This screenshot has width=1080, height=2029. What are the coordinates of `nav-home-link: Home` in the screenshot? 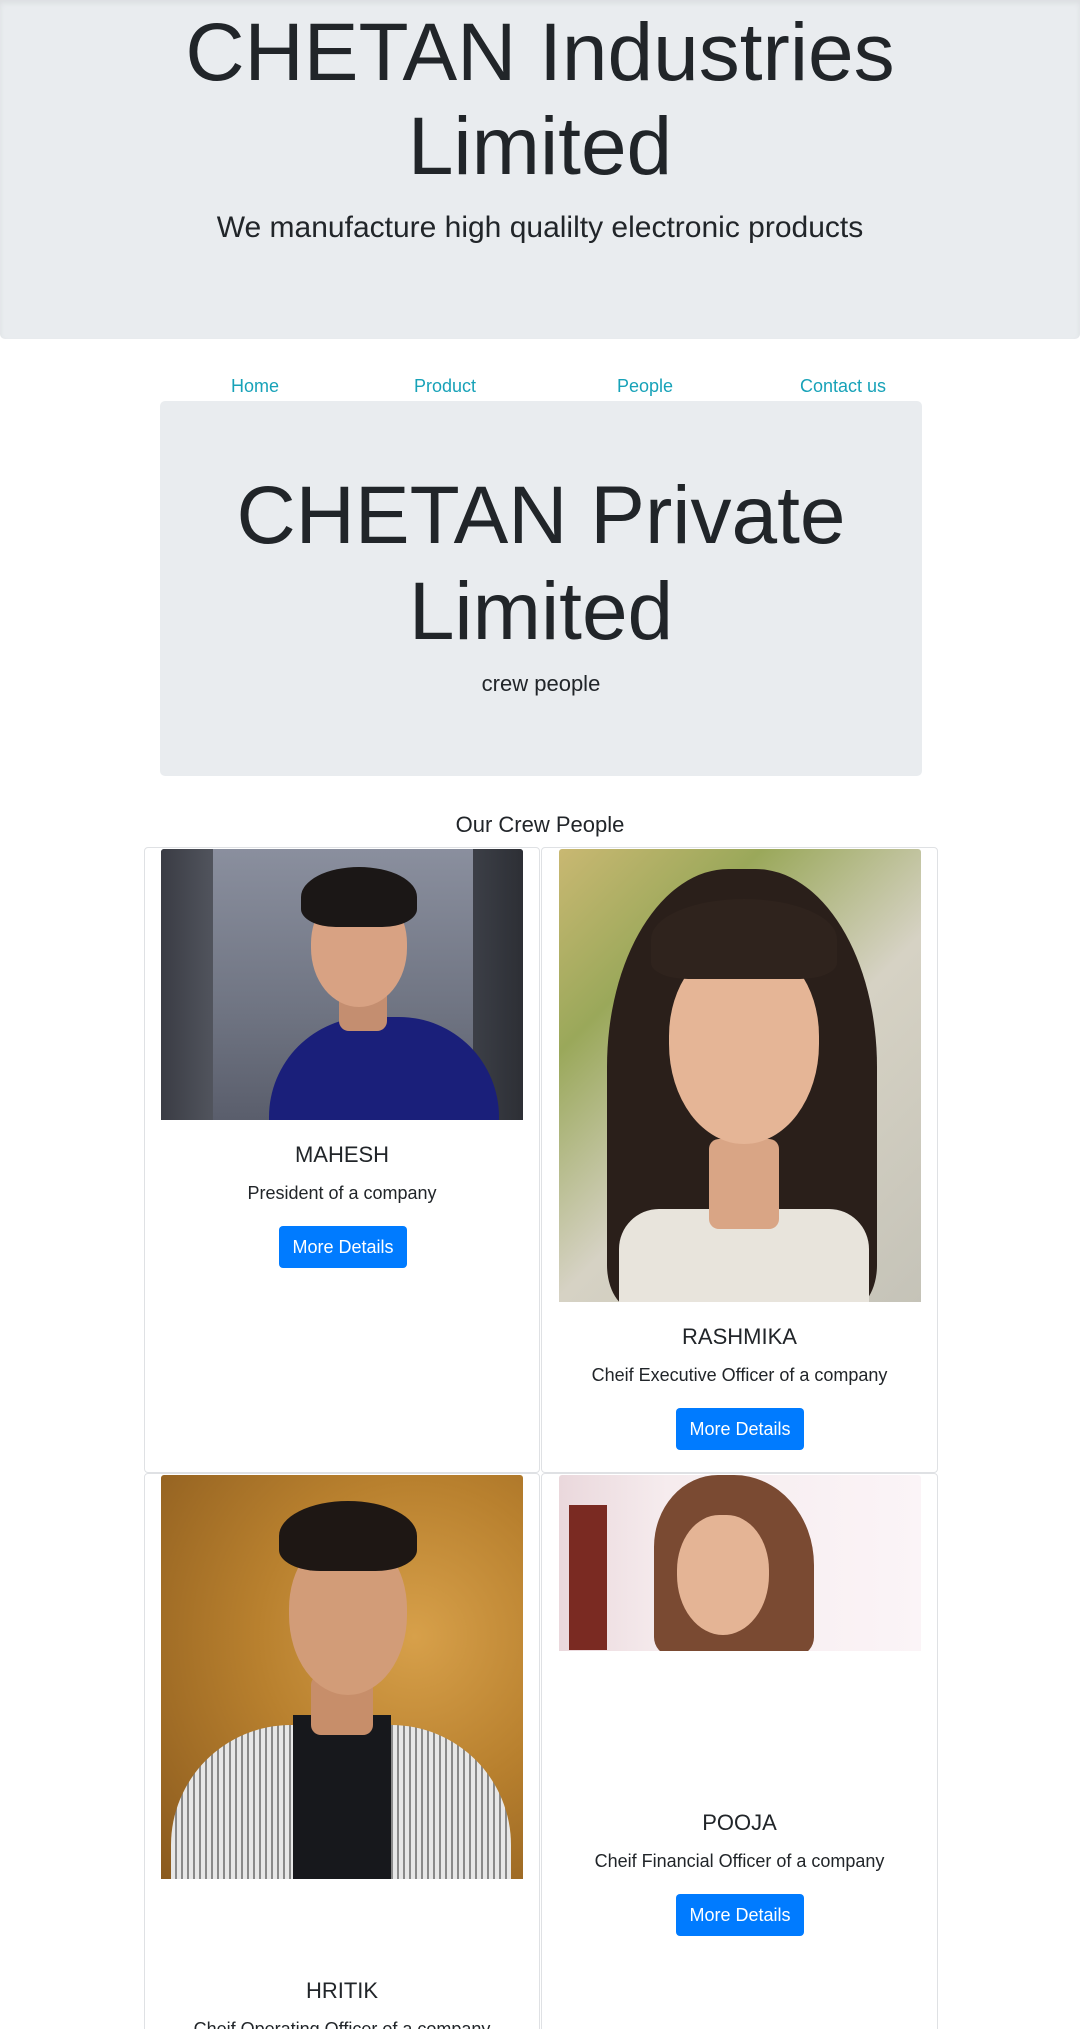 It's located at (255, 386).